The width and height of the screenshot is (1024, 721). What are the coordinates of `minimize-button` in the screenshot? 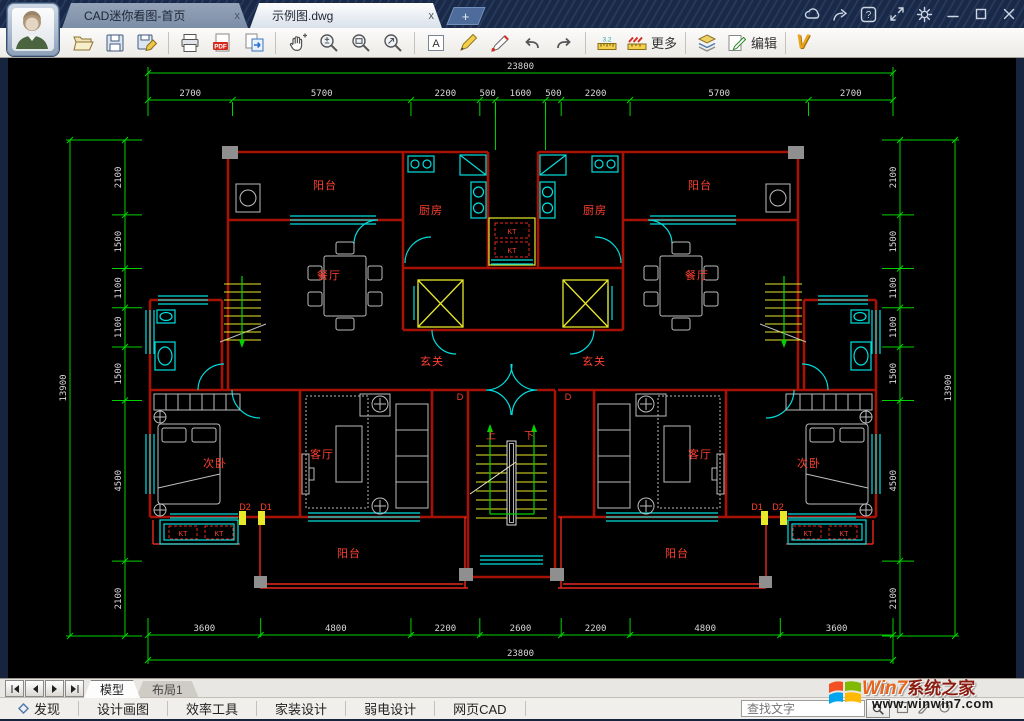 It's located at (952, 14).